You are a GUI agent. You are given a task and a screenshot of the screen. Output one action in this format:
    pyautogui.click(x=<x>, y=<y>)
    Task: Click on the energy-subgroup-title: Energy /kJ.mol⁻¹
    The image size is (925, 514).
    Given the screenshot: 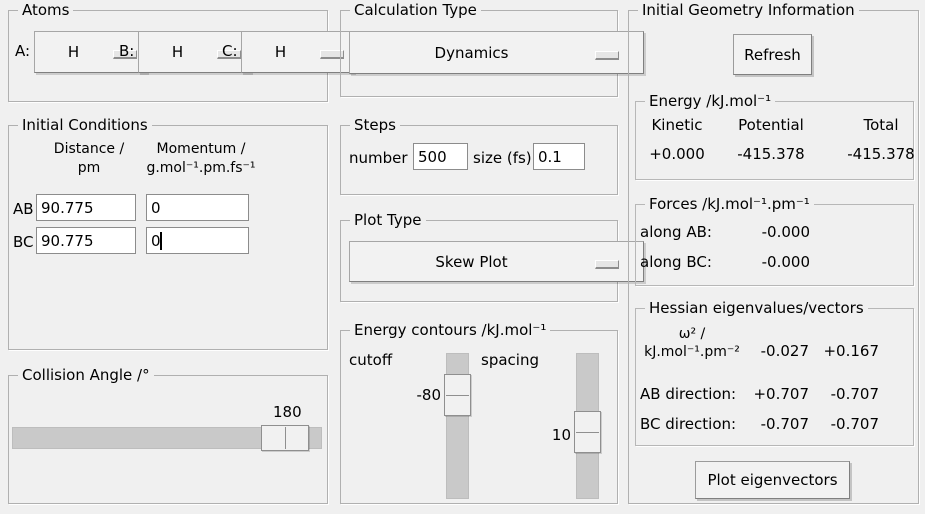 What is the action you would take?
    pyautogui.click(x=710, y=101)
    